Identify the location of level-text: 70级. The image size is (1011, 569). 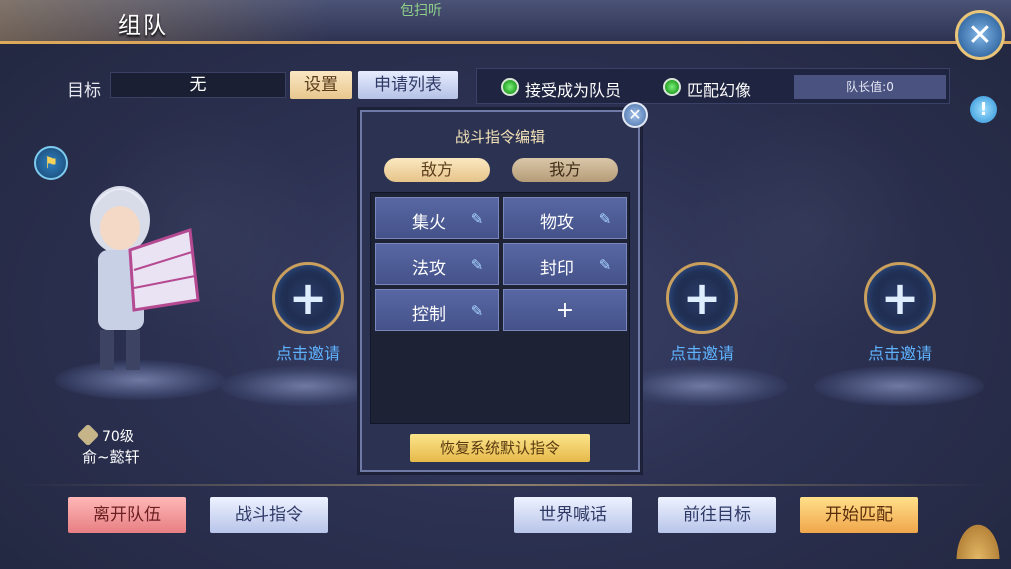
(118, 437).